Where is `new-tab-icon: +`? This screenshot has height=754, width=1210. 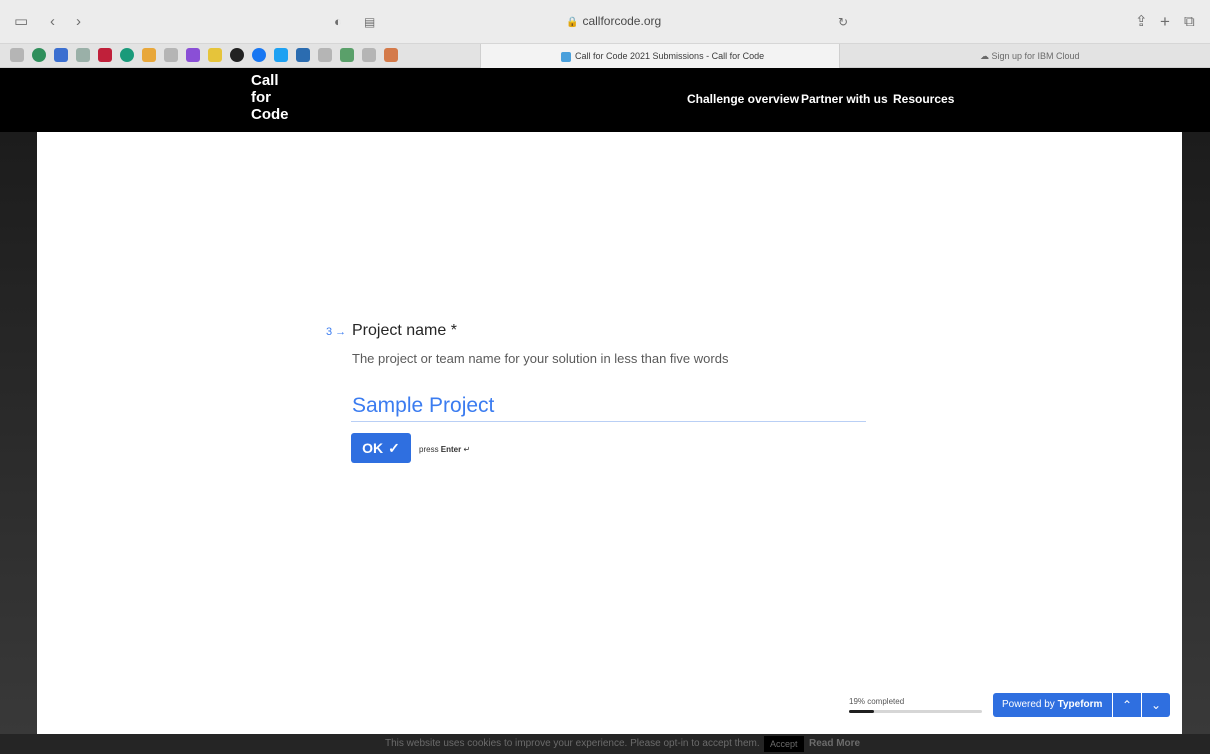
new-tab-icon: + is located at coordinates (1165, 22).